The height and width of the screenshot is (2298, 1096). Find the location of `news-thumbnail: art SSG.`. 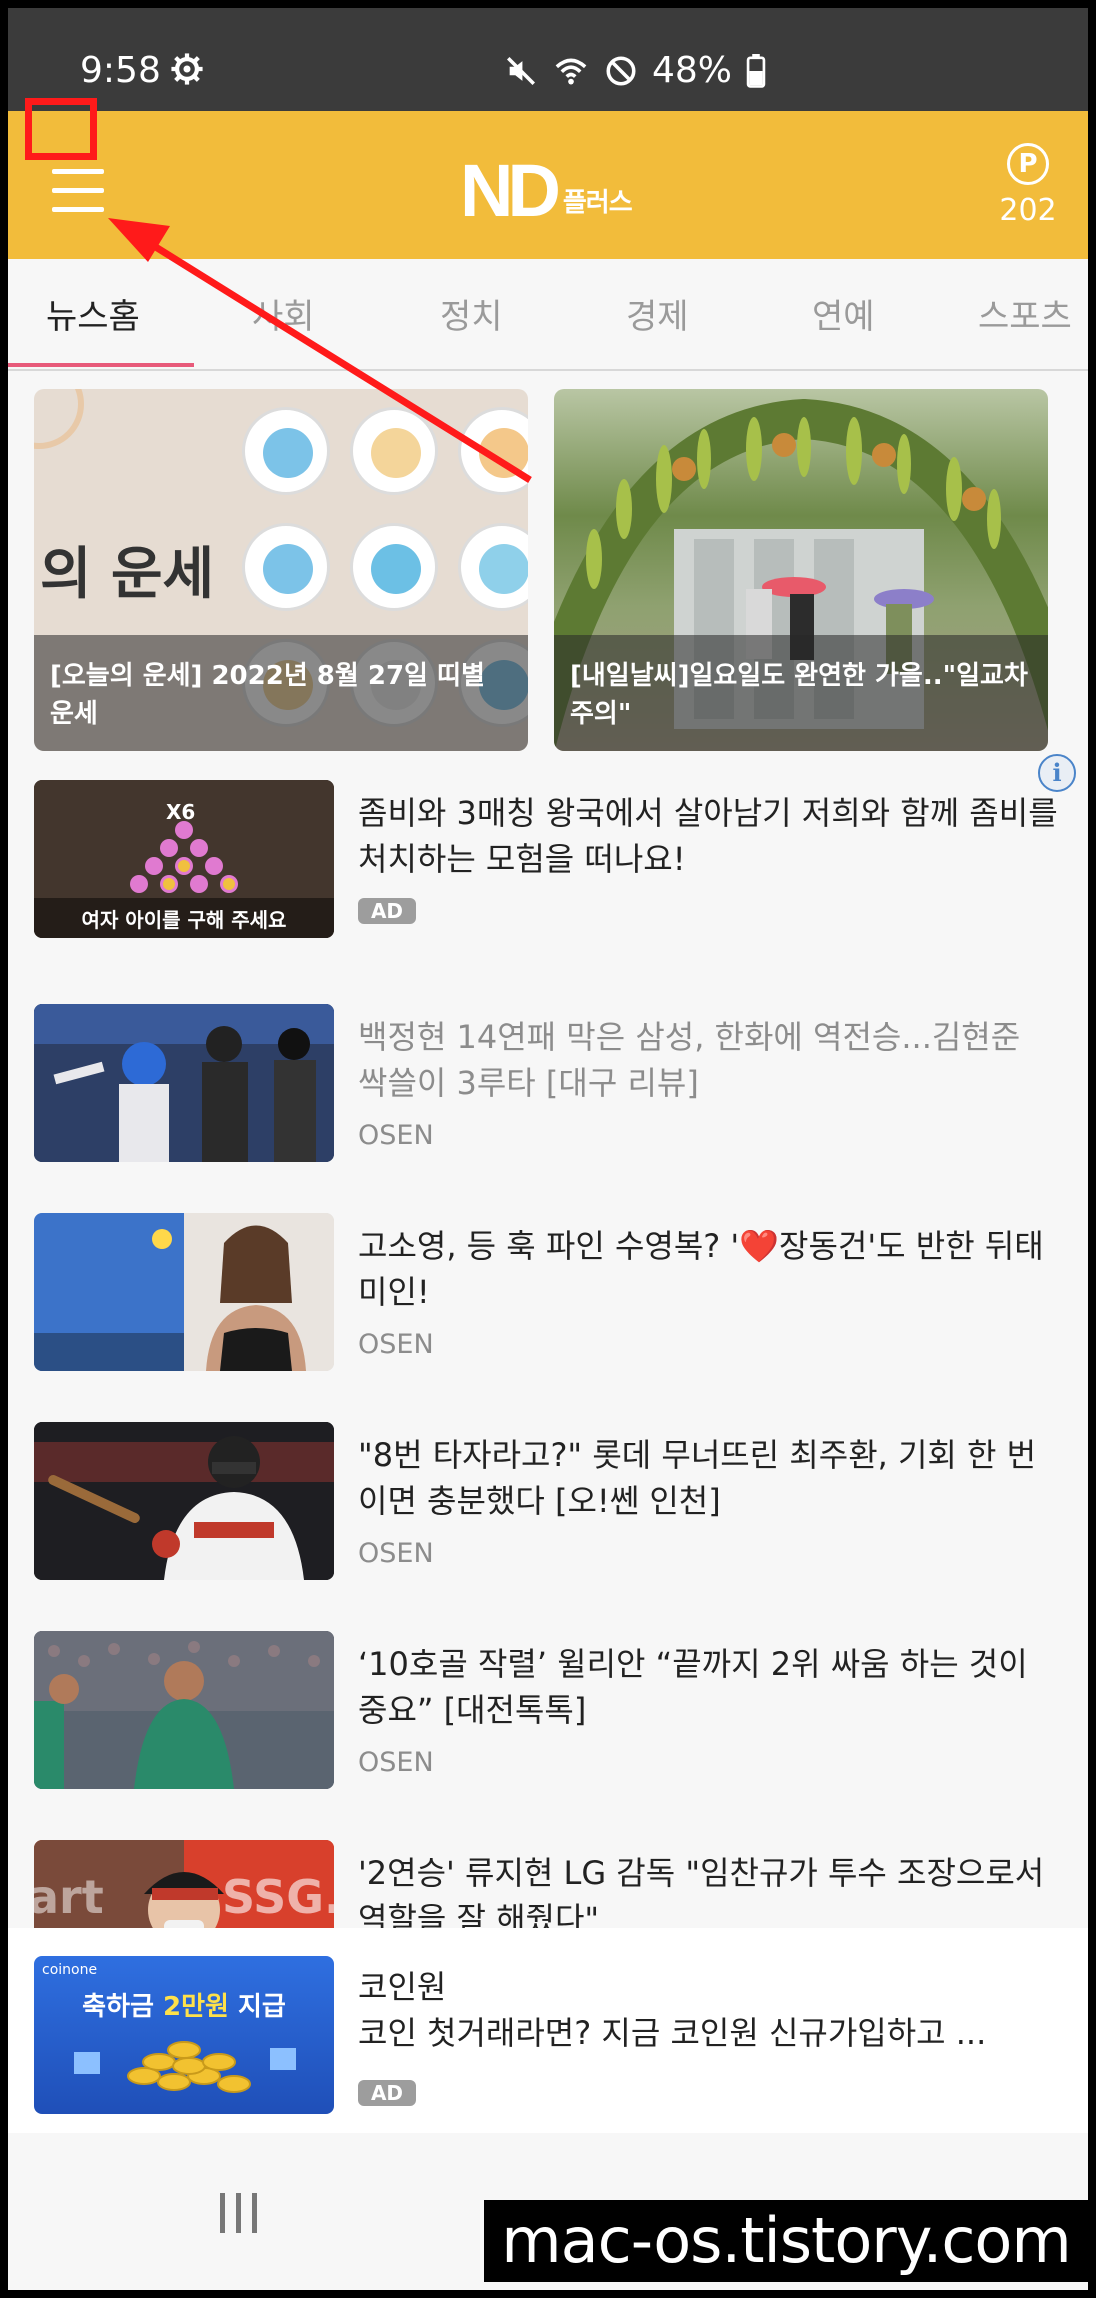

news-thumbnail: art SSG. is located at coordinates (184, 1884).